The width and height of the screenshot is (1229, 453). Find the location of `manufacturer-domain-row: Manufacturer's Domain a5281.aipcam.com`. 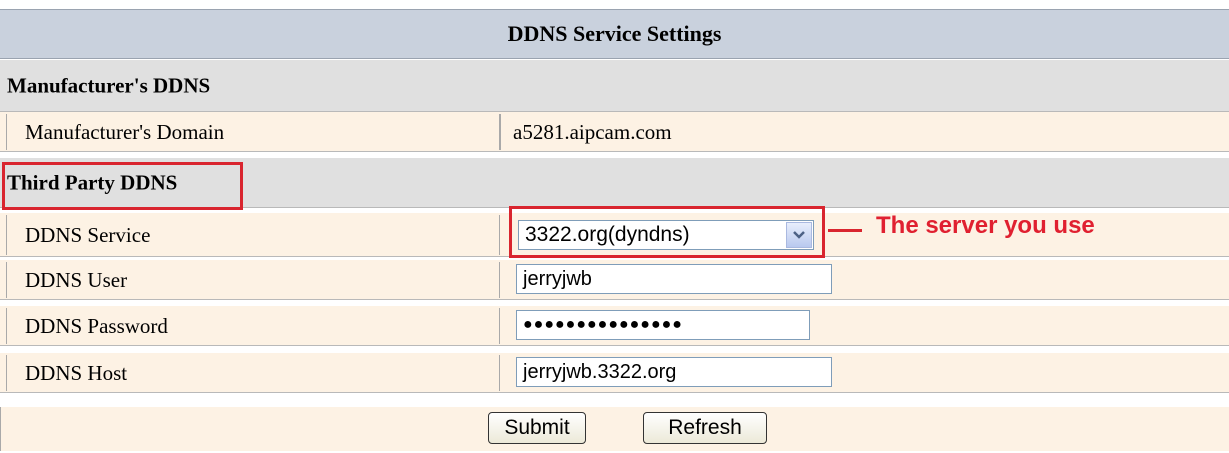

manufacturer-domain-row: Manufacturer's Domain a5281.aipcam.com is located at coordinates (614, 132).